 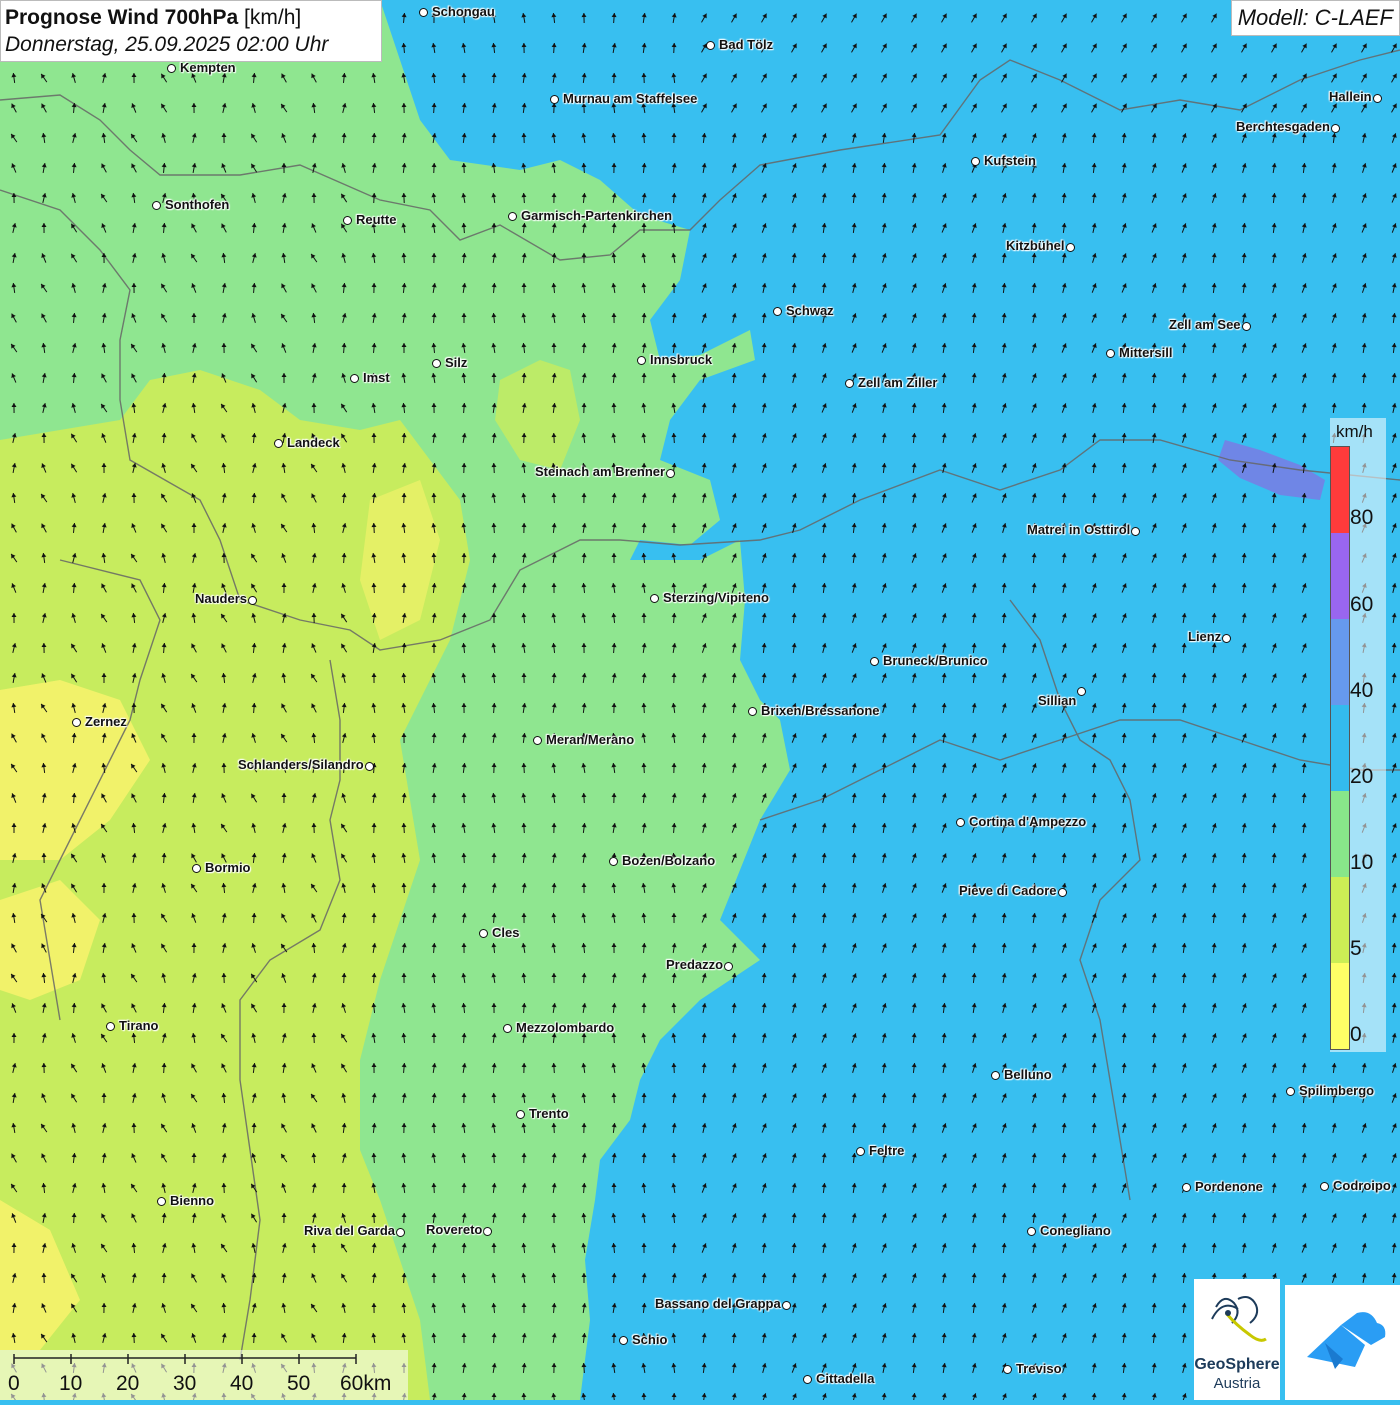 I want to click on app-cloud-icon, so click(x=1342, y=1342).